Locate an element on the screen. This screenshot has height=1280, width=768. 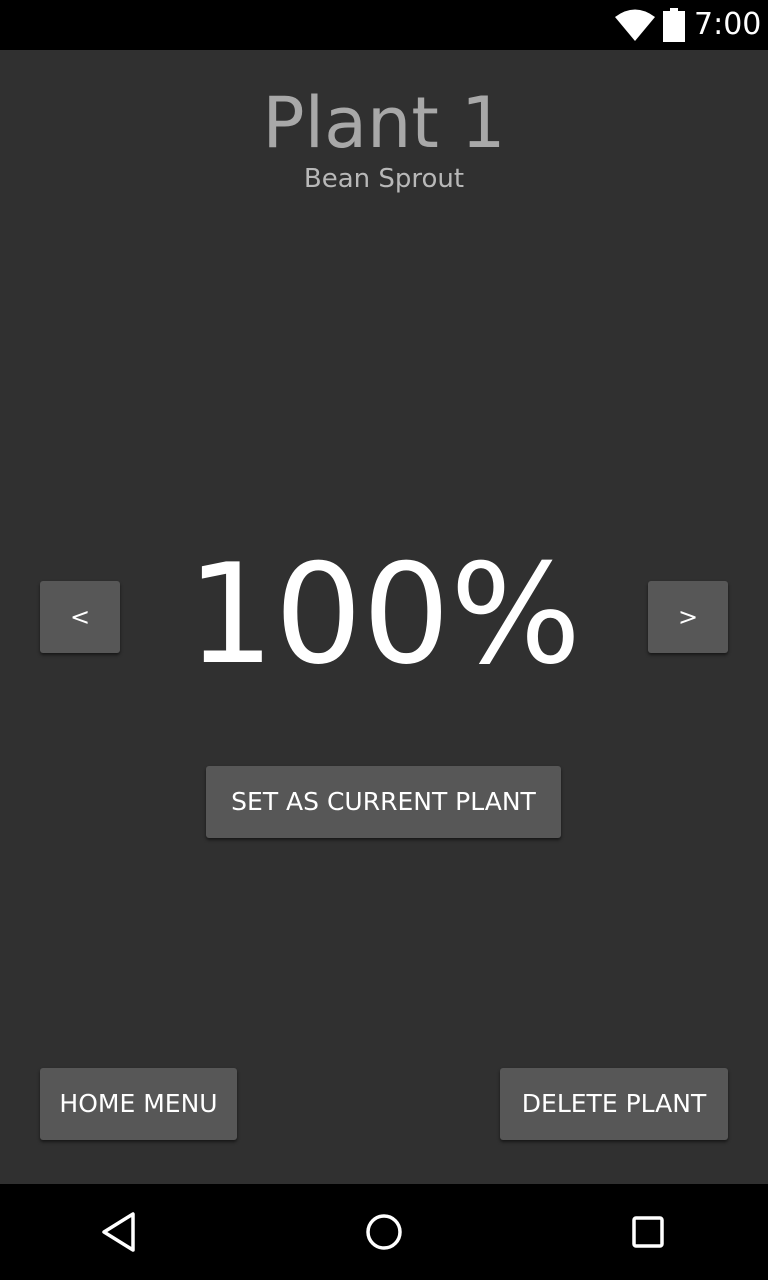
previous-plant-button: < is located at coordinates (80, 617).